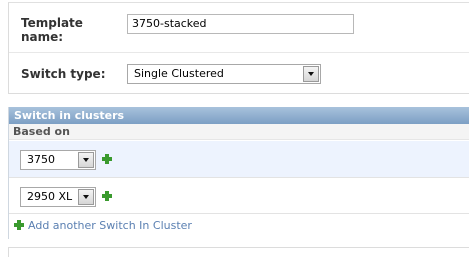 The height and width of the screenshot is (257, 469). What do you see at coordinates (52, 30) in the screenshot?
I see `template-name-label: Template name:` at bounding box center [52, 30].